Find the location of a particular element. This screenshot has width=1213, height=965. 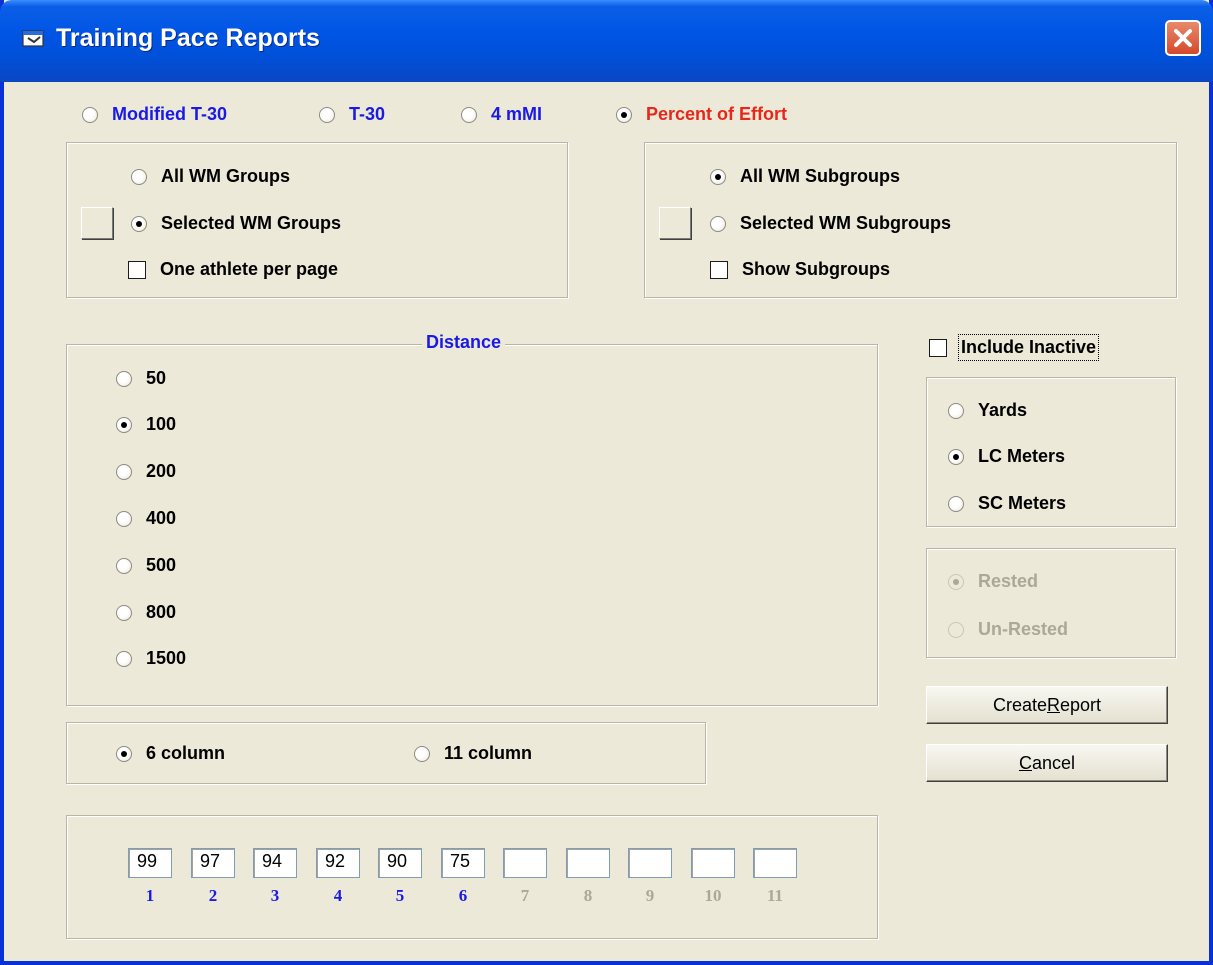

checkbox-one-athlete-per-page: One athlete per page is located at coordinates (233, 269).